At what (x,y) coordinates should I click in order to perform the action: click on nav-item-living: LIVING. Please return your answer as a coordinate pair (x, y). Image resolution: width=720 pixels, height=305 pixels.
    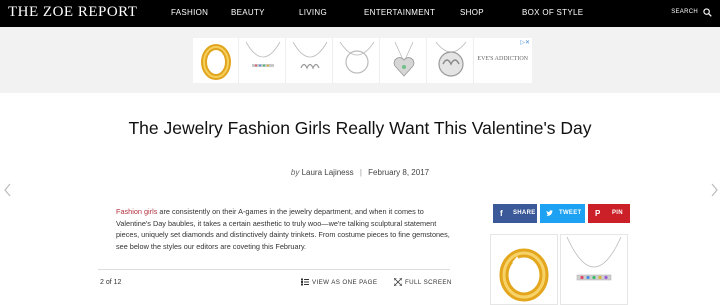
    Looking at the image, I should click on (313, 12).